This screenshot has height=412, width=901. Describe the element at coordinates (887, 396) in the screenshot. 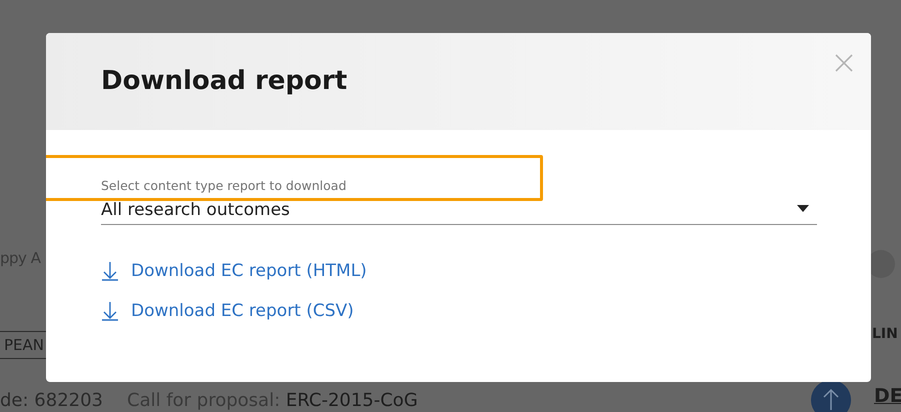

I see `link-text: DE` at that location.